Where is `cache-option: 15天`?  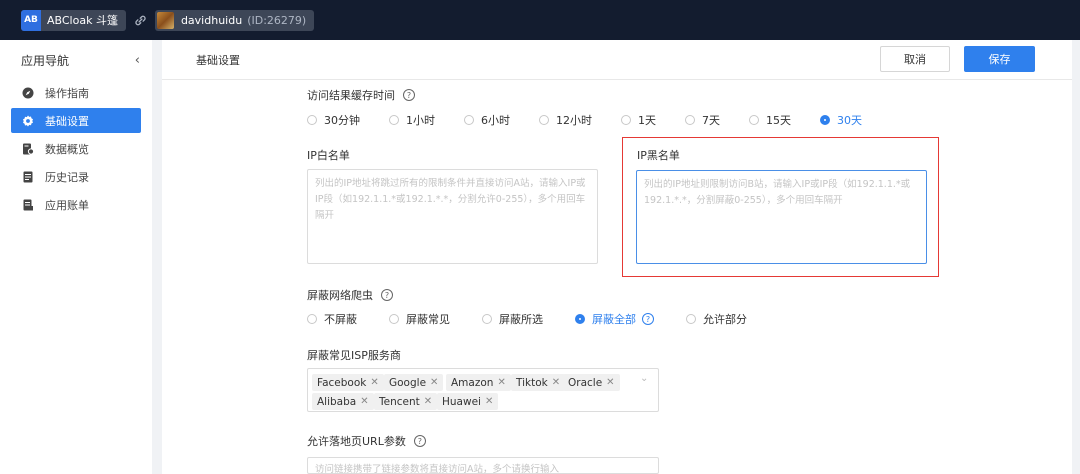 cache-option: 15天 is located at coordinates (770, 120).